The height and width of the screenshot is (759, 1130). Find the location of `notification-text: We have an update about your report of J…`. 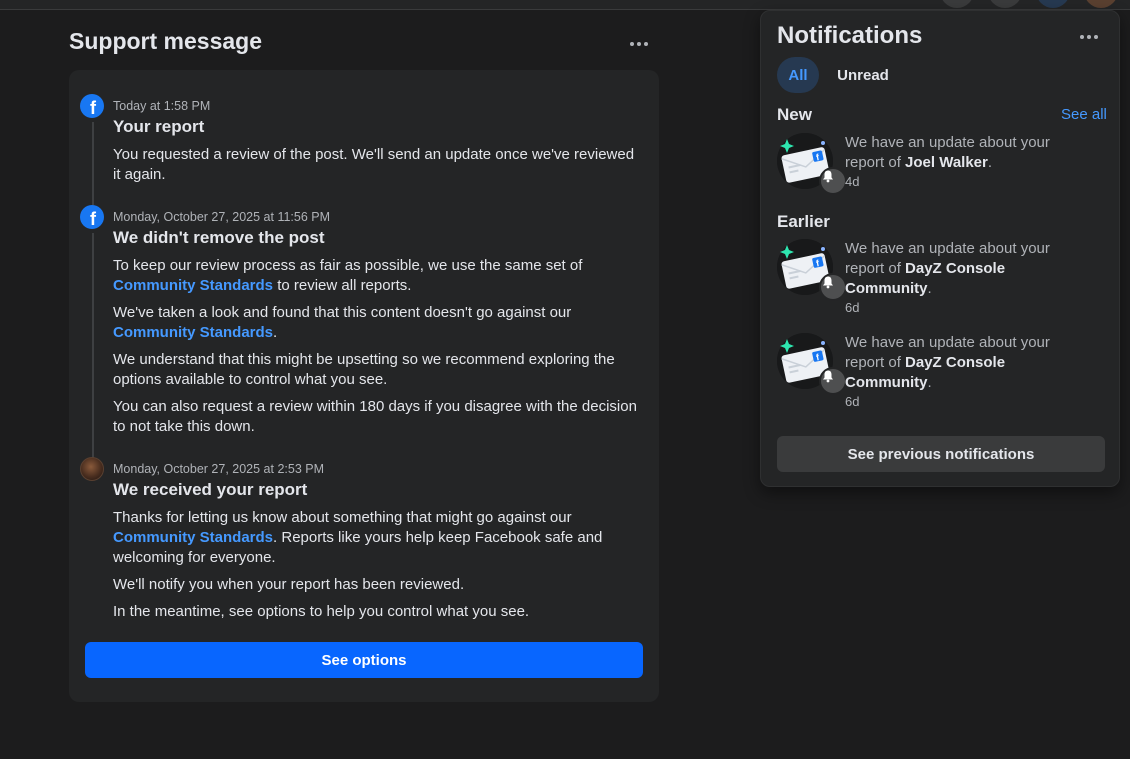

notification-text: We have an update about your report of J… is located at coordinates (947, 152).